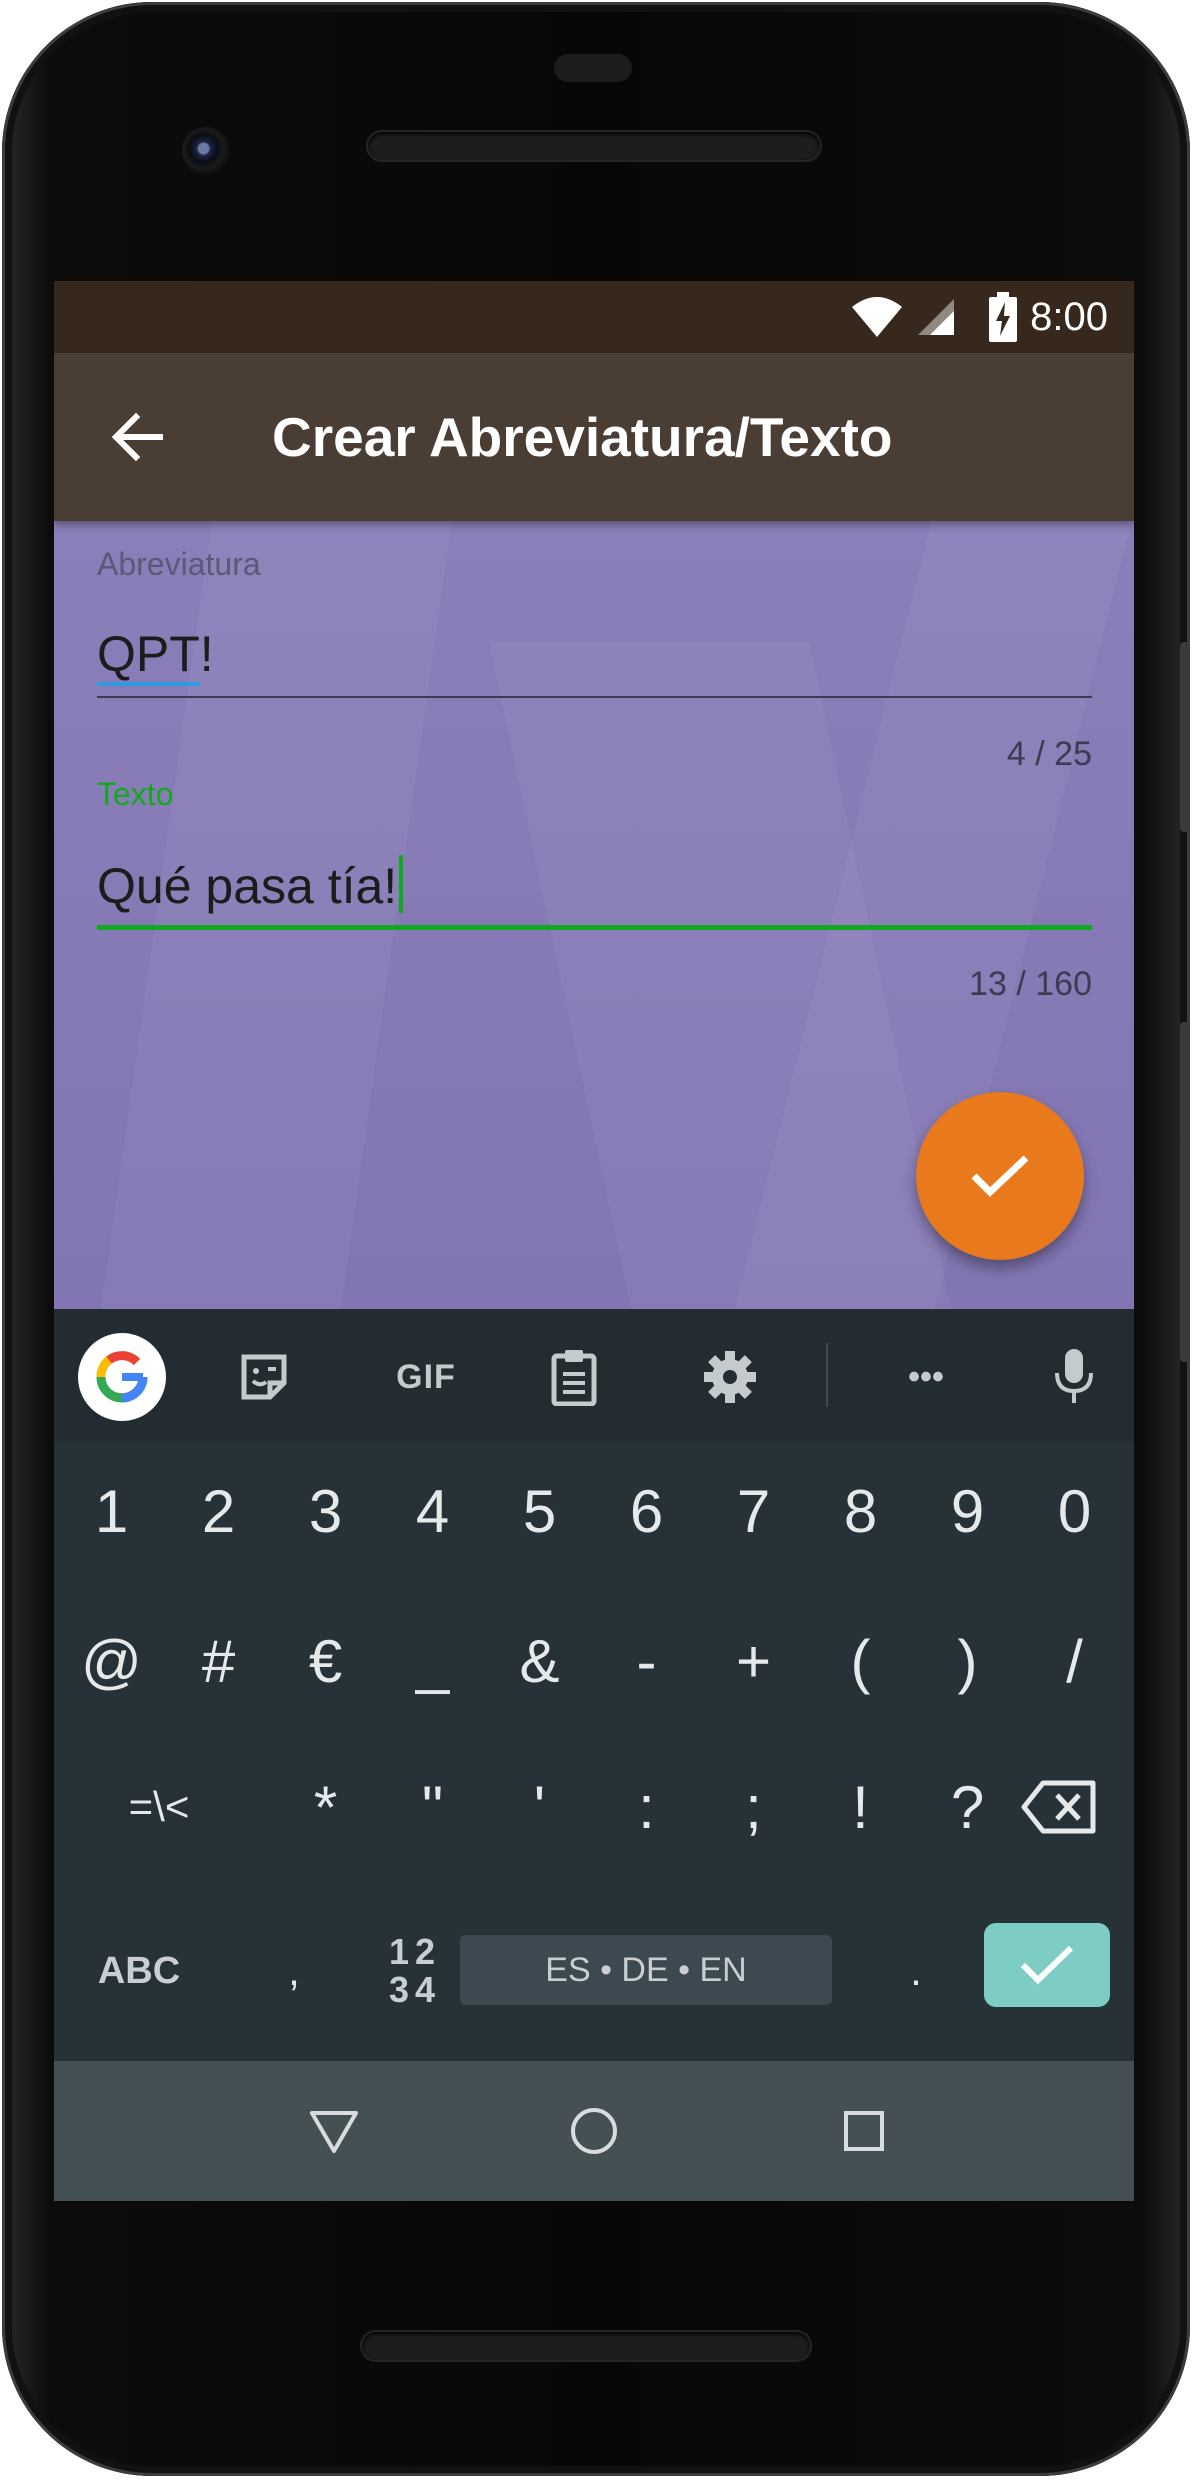 This screenshot has width=1194, height=2480. I want to click on microphone-icon, so click(1074, 1376).